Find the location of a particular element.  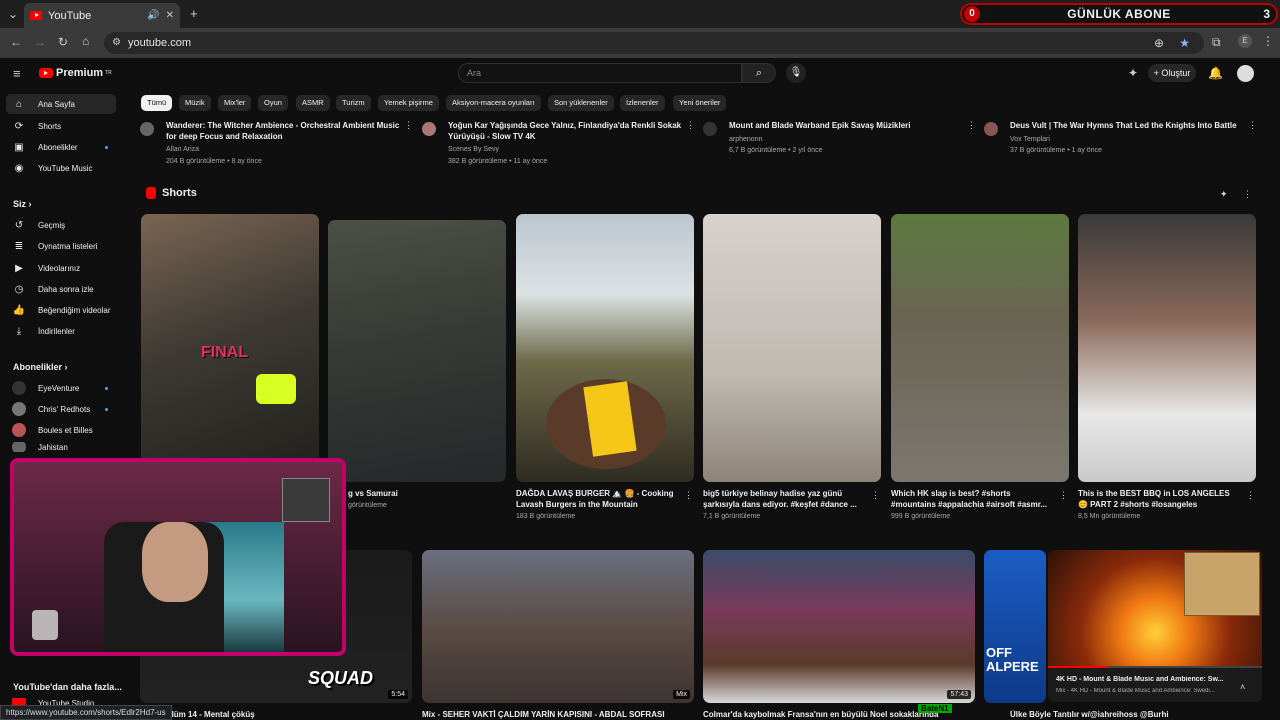

sidebar-item-home: ⌂ Ana Sayfa is located at coordinates (61, 104).